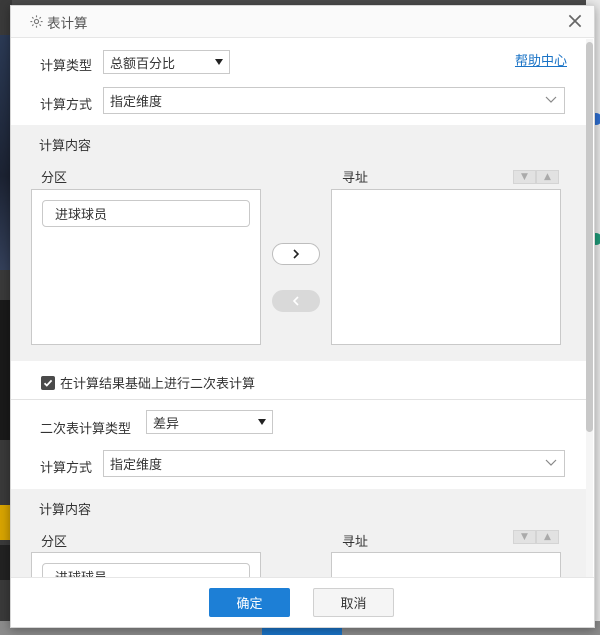 This screenshot has width=600, height=635. I want to click on move-right-button, so click(296, 254).